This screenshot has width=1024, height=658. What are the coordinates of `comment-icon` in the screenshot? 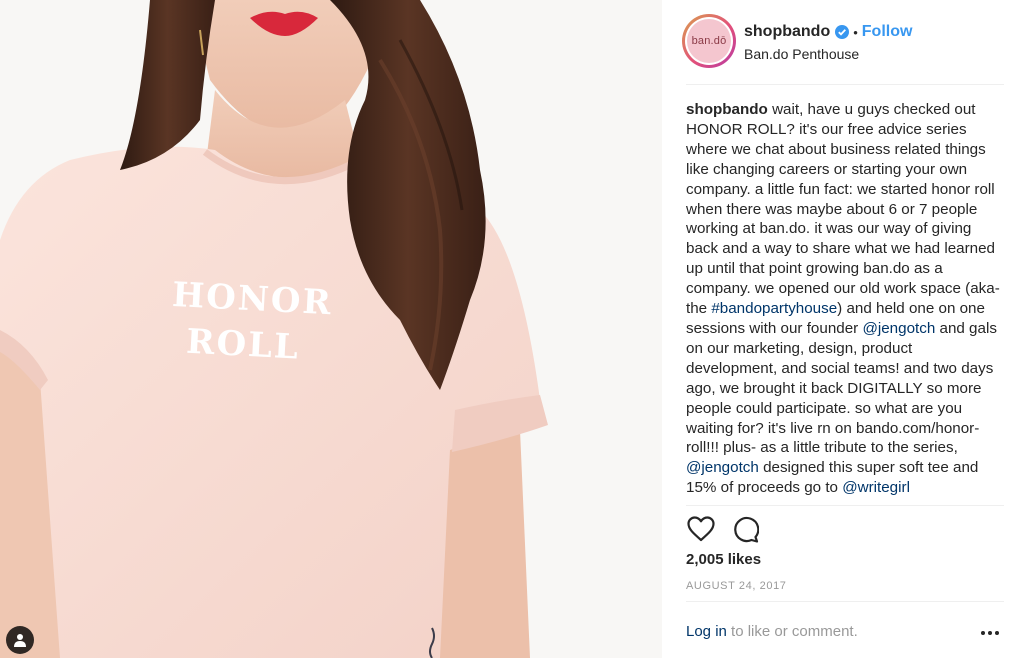 It's located at (746, 529).